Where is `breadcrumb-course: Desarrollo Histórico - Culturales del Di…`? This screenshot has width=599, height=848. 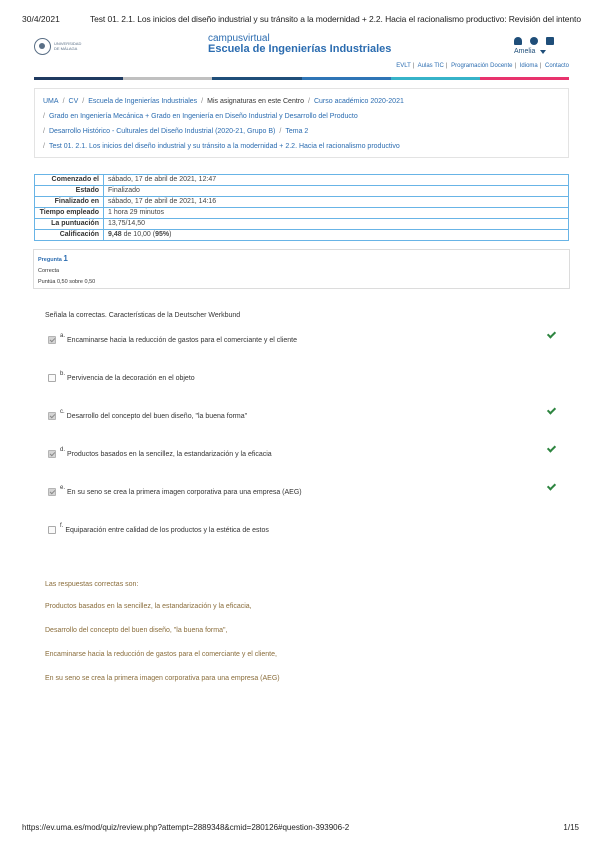
breadcrumb-course: Desarrollo Histórico - Culturales del Di… is located at coordinates (162, 131).